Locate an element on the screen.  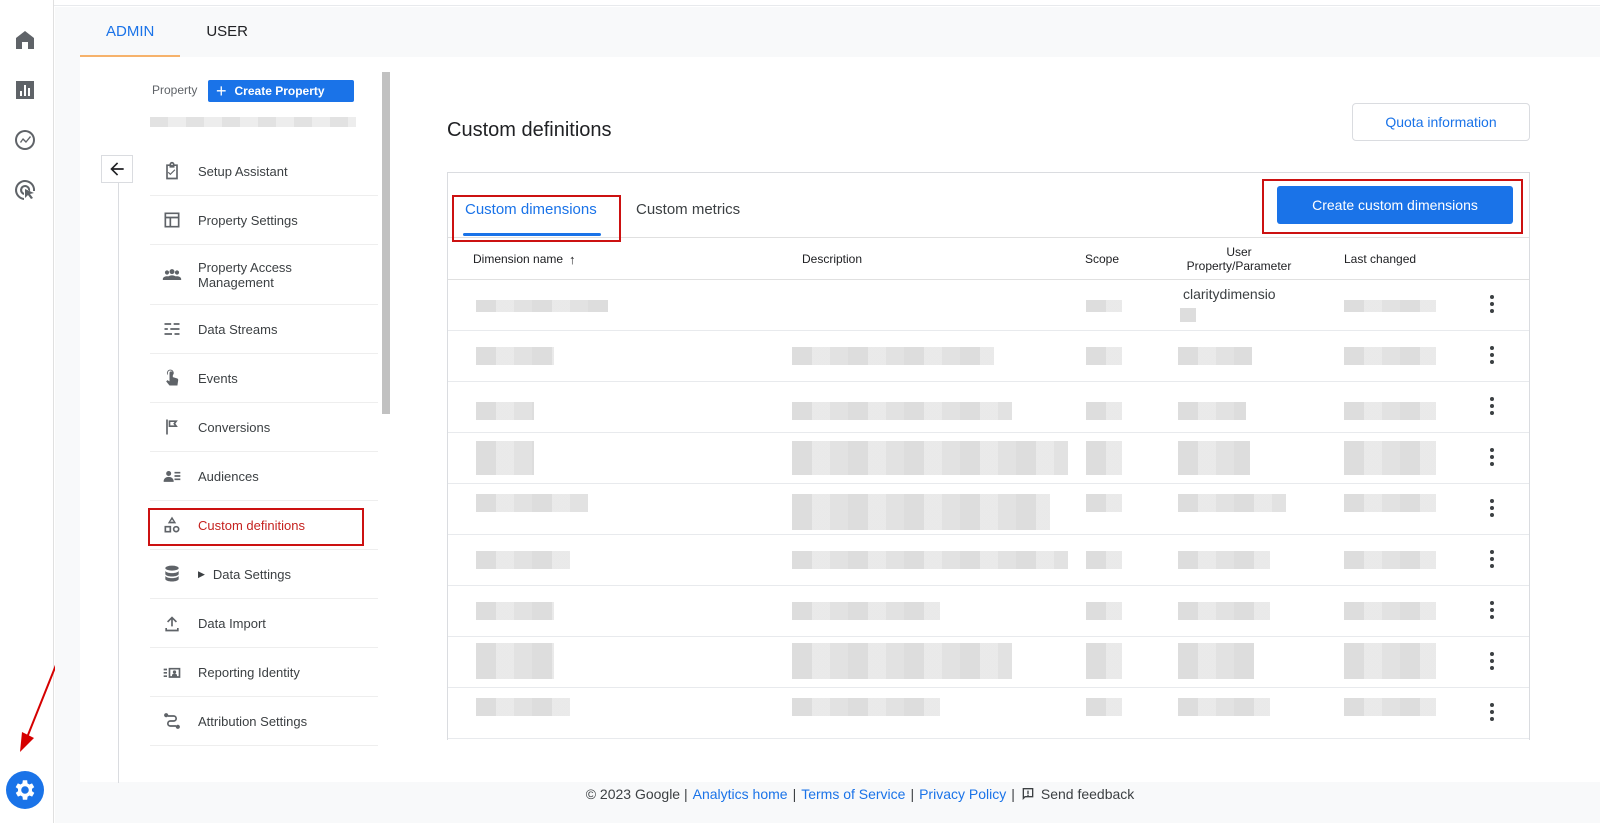
nav-item-data-settings: ▶ Data Settings is located at coordinates (264, 574).